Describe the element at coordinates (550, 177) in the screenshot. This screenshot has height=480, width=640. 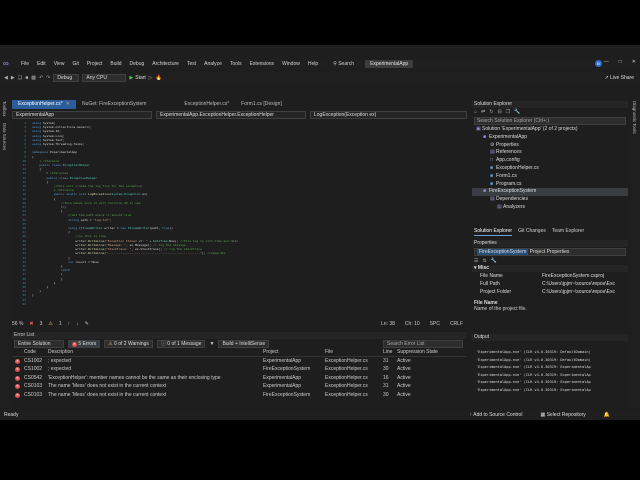
I see `tree-item: ■ Form1.cs` at that location.